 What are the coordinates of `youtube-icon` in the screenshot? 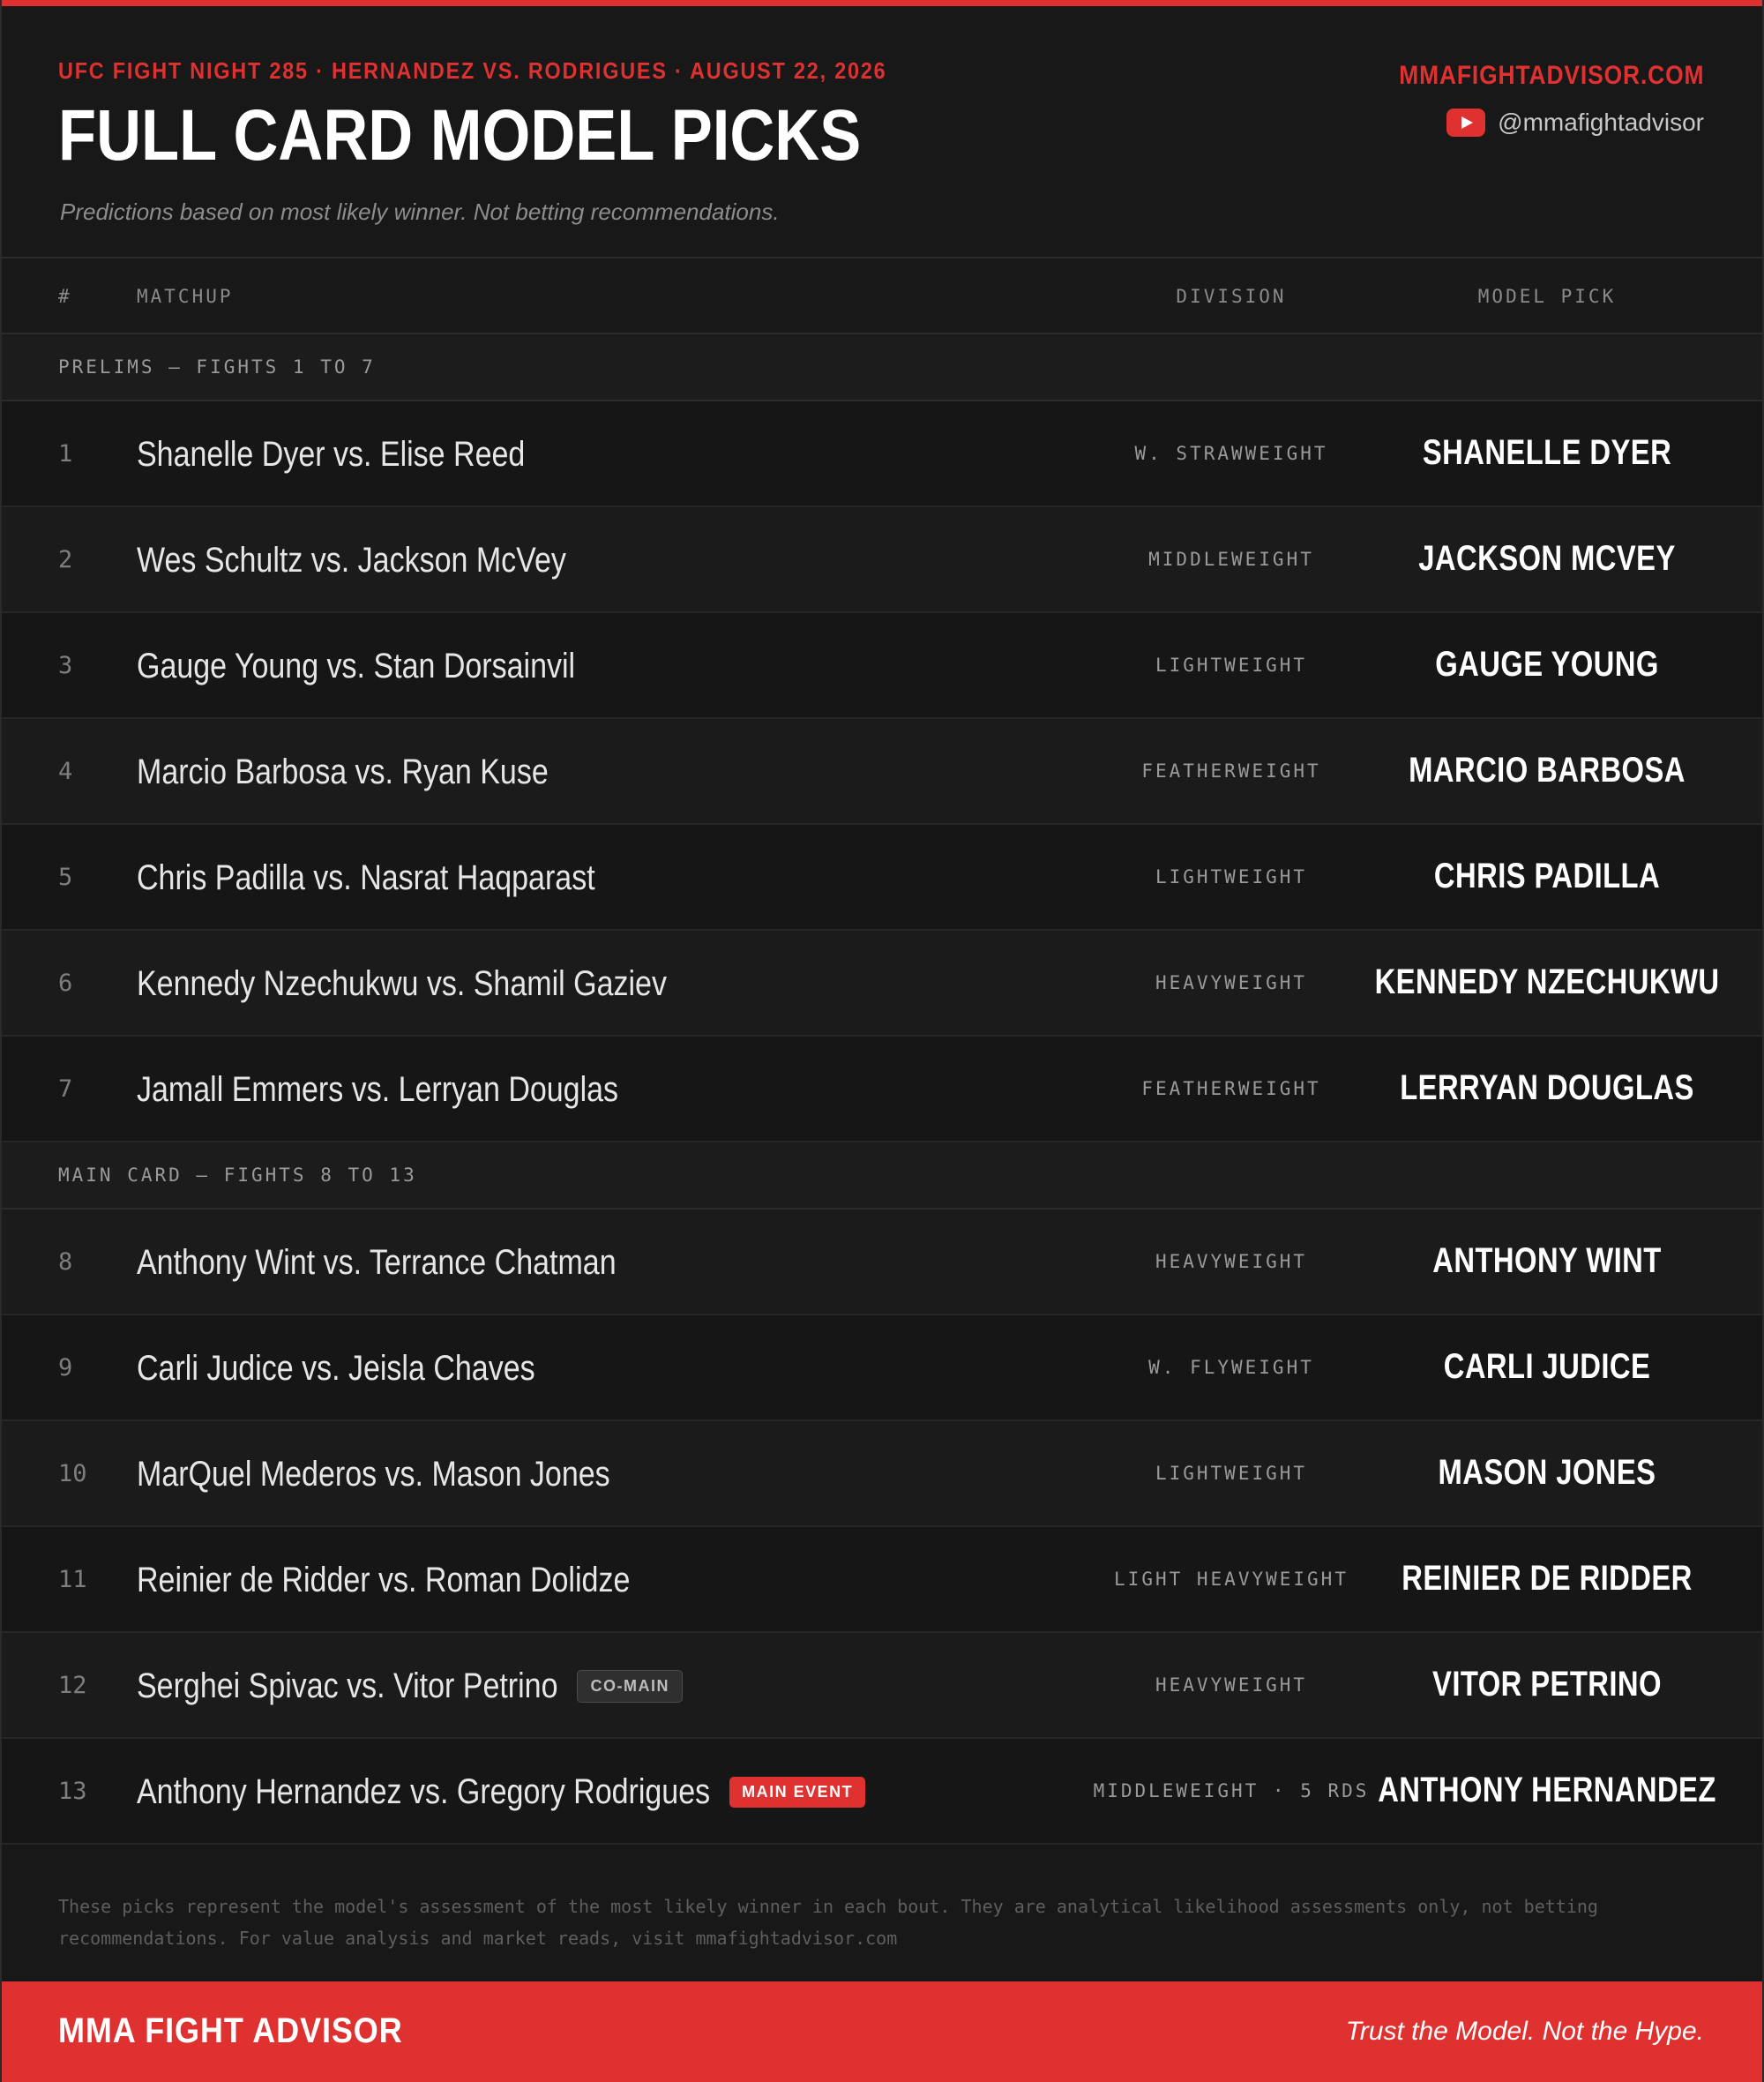 It's located at (1466, 123).